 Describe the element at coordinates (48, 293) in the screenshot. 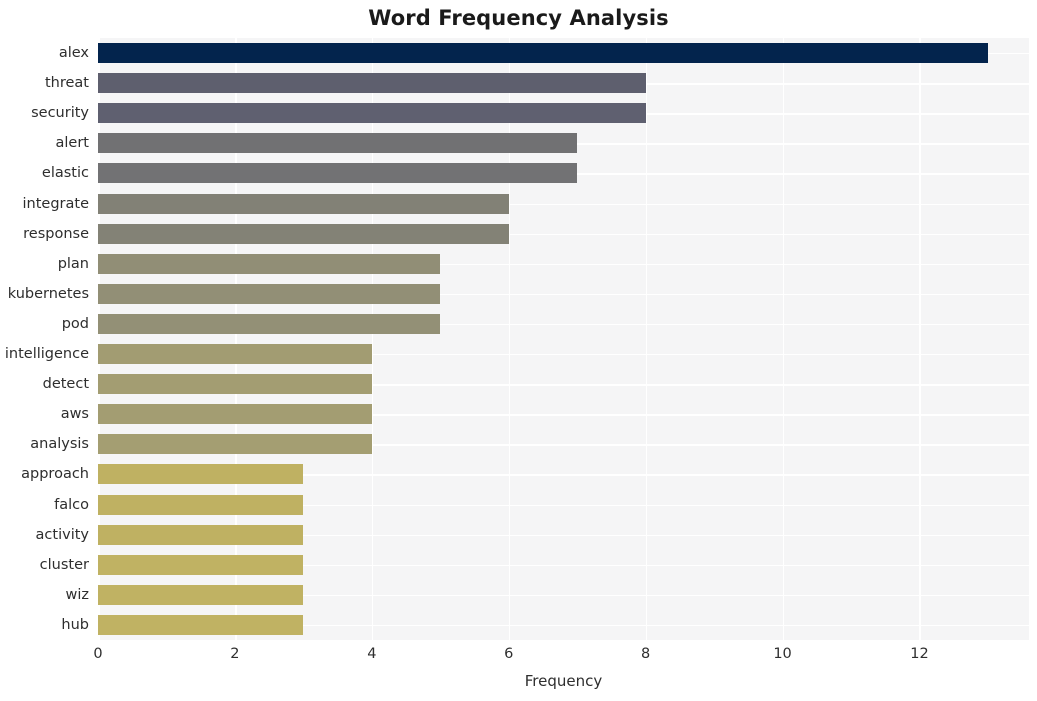

I see `y-axis-tick-label: kubernetes` at that location.